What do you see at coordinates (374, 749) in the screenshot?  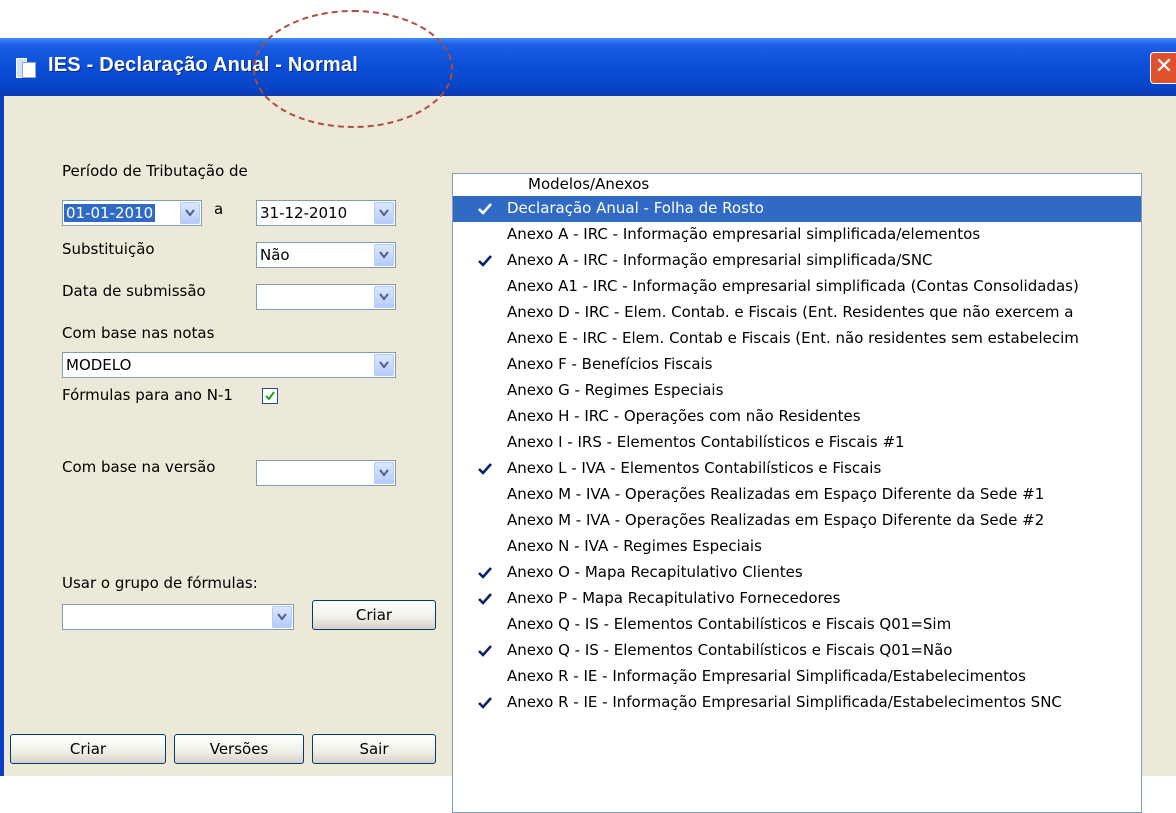 I see `sair-button: Sair` at bounding box center [374, 749].